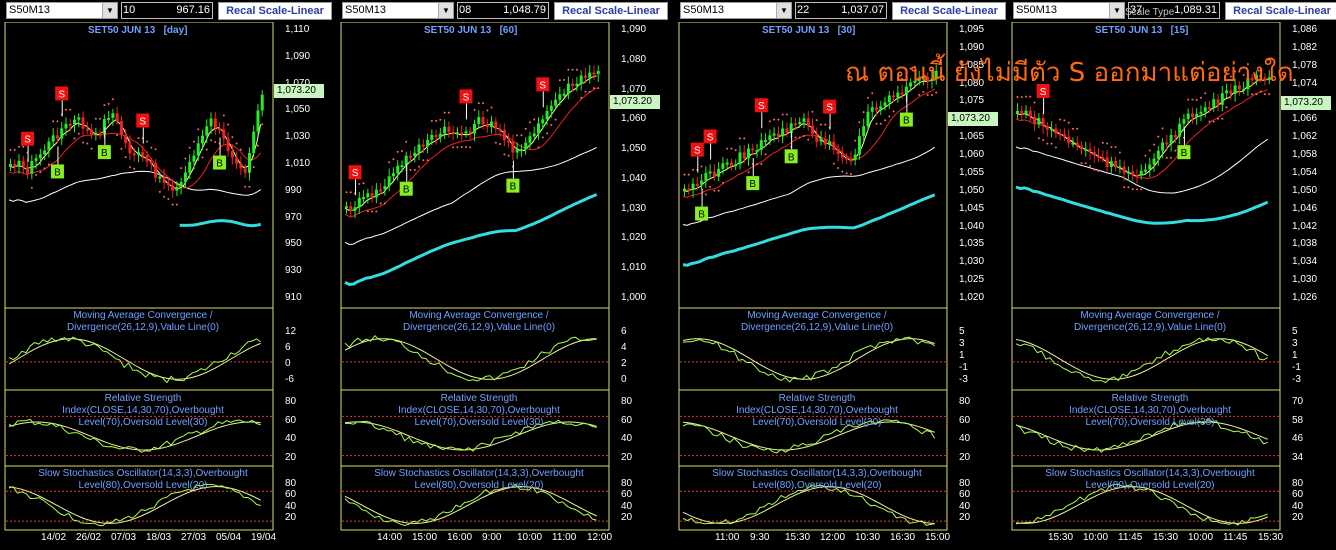  I want to click on price-tick-label: 1,054, so click(1305, 172).